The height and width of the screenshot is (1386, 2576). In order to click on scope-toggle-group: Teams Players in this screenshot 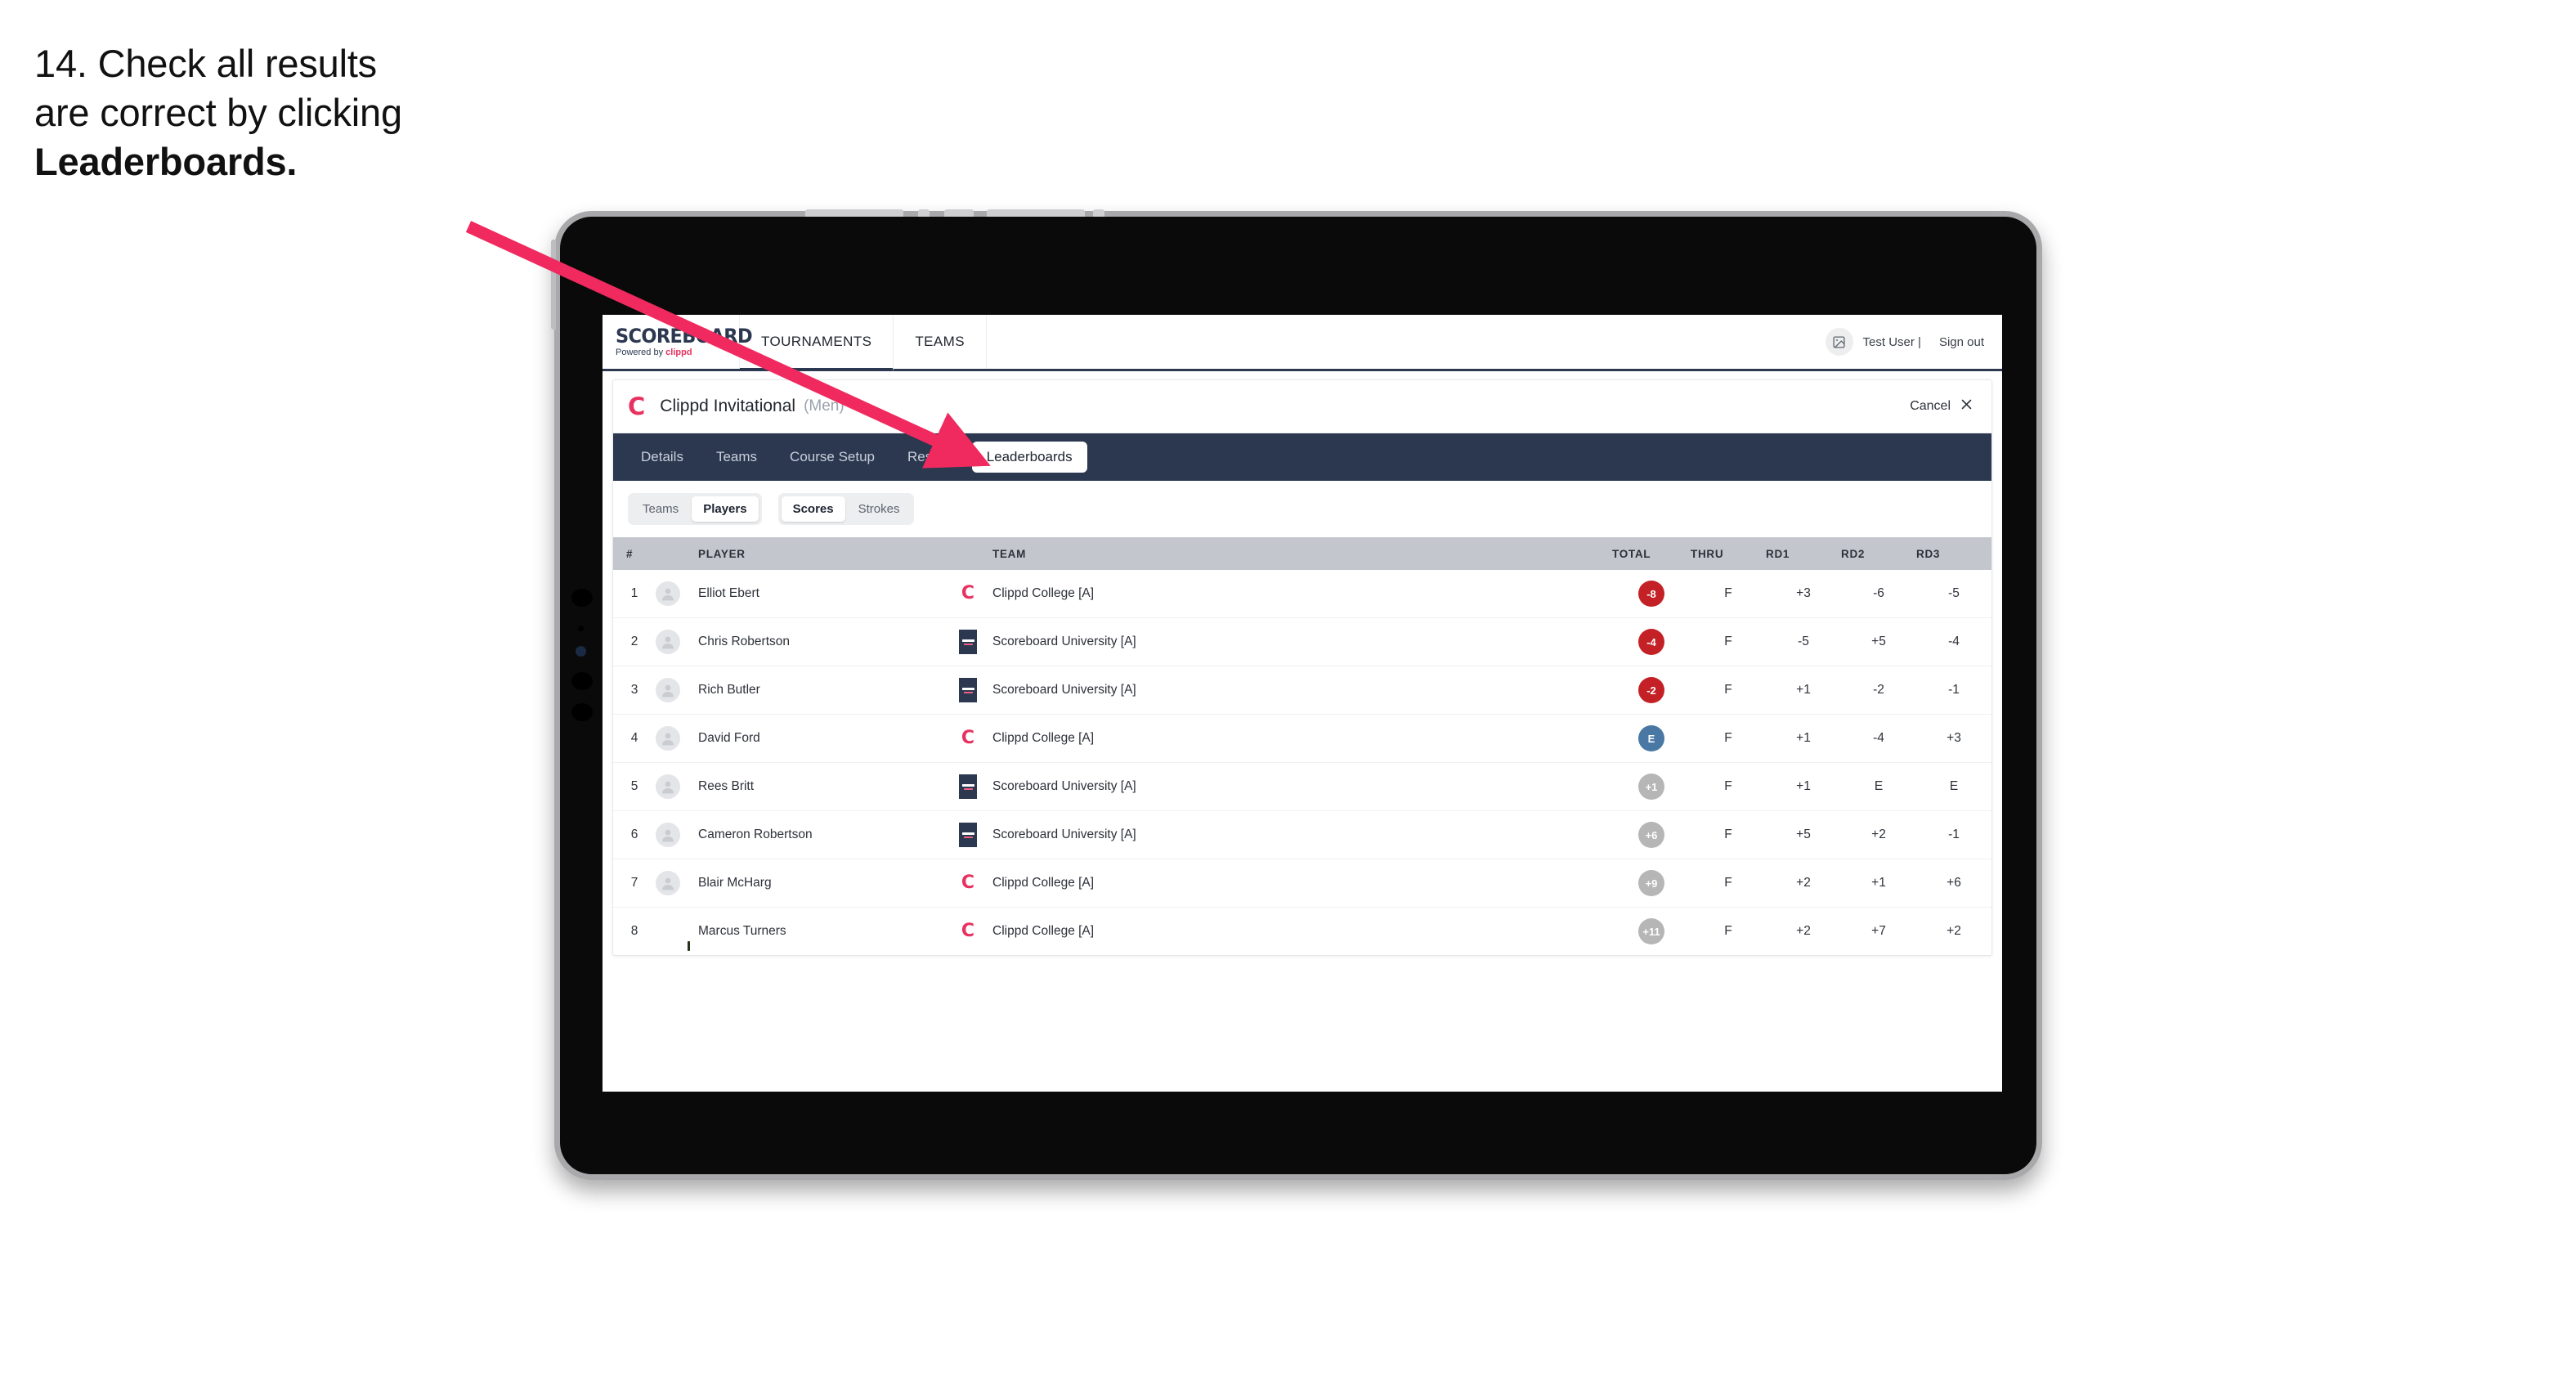, I will do `click(695, 509)`.